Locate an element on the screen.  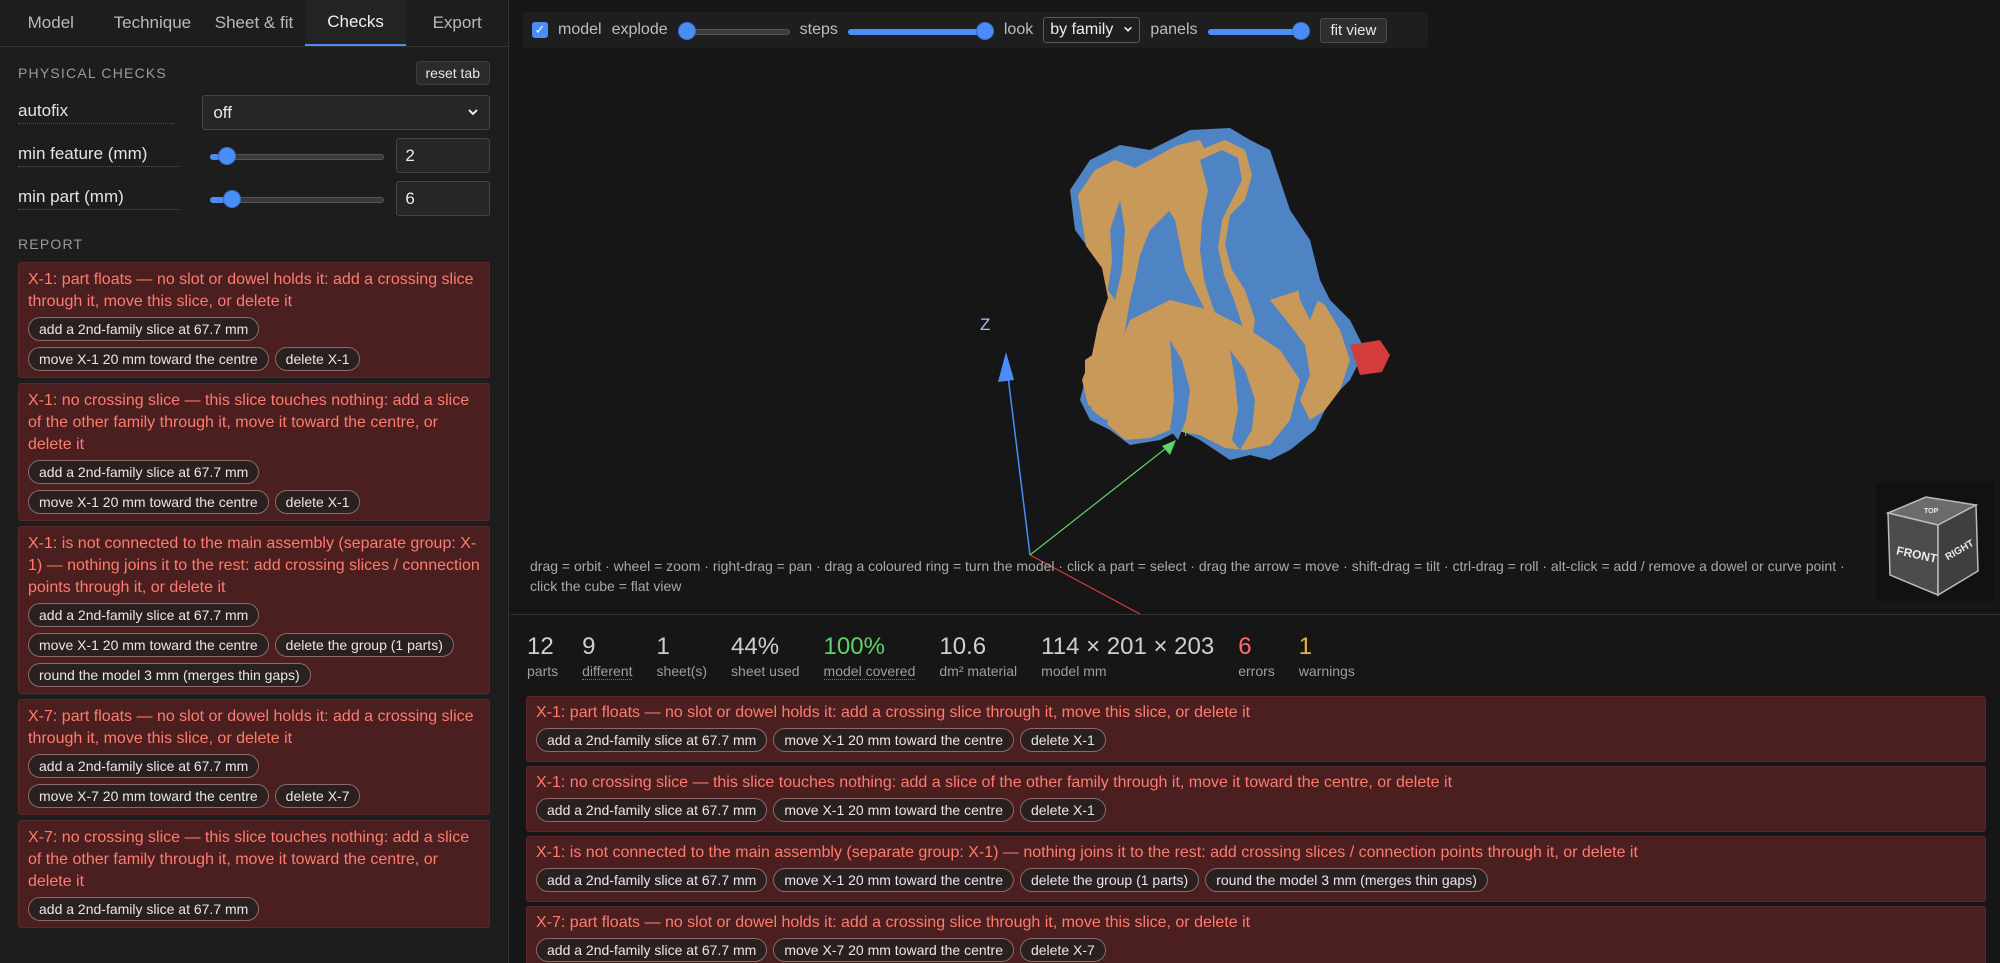
stat-value: 114 × 201 × 203 is located at coordinates (1128, 646).